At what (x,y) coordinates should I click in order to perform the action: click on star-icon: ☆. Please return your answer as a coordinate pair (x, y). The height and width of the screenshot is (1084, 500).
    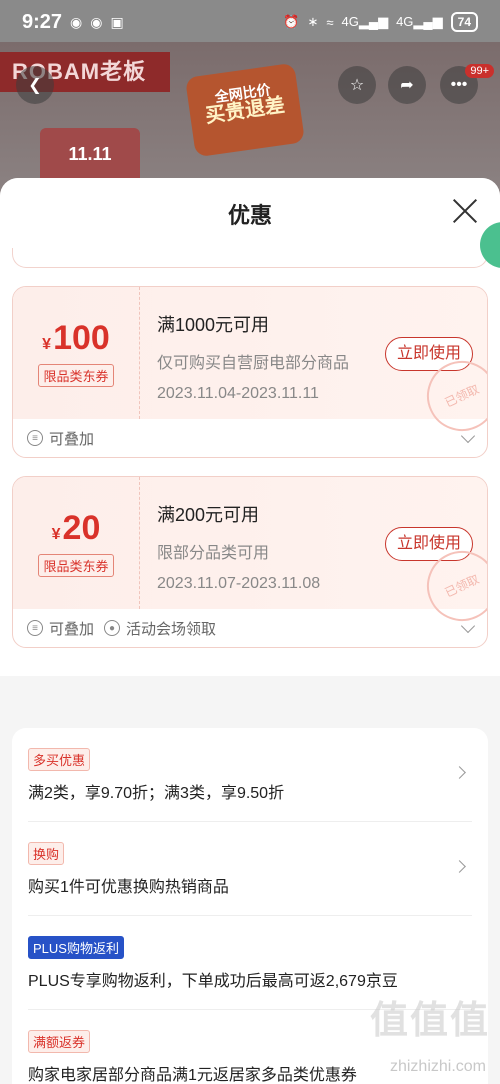
    Looking at the image, I should click on (357, 85).